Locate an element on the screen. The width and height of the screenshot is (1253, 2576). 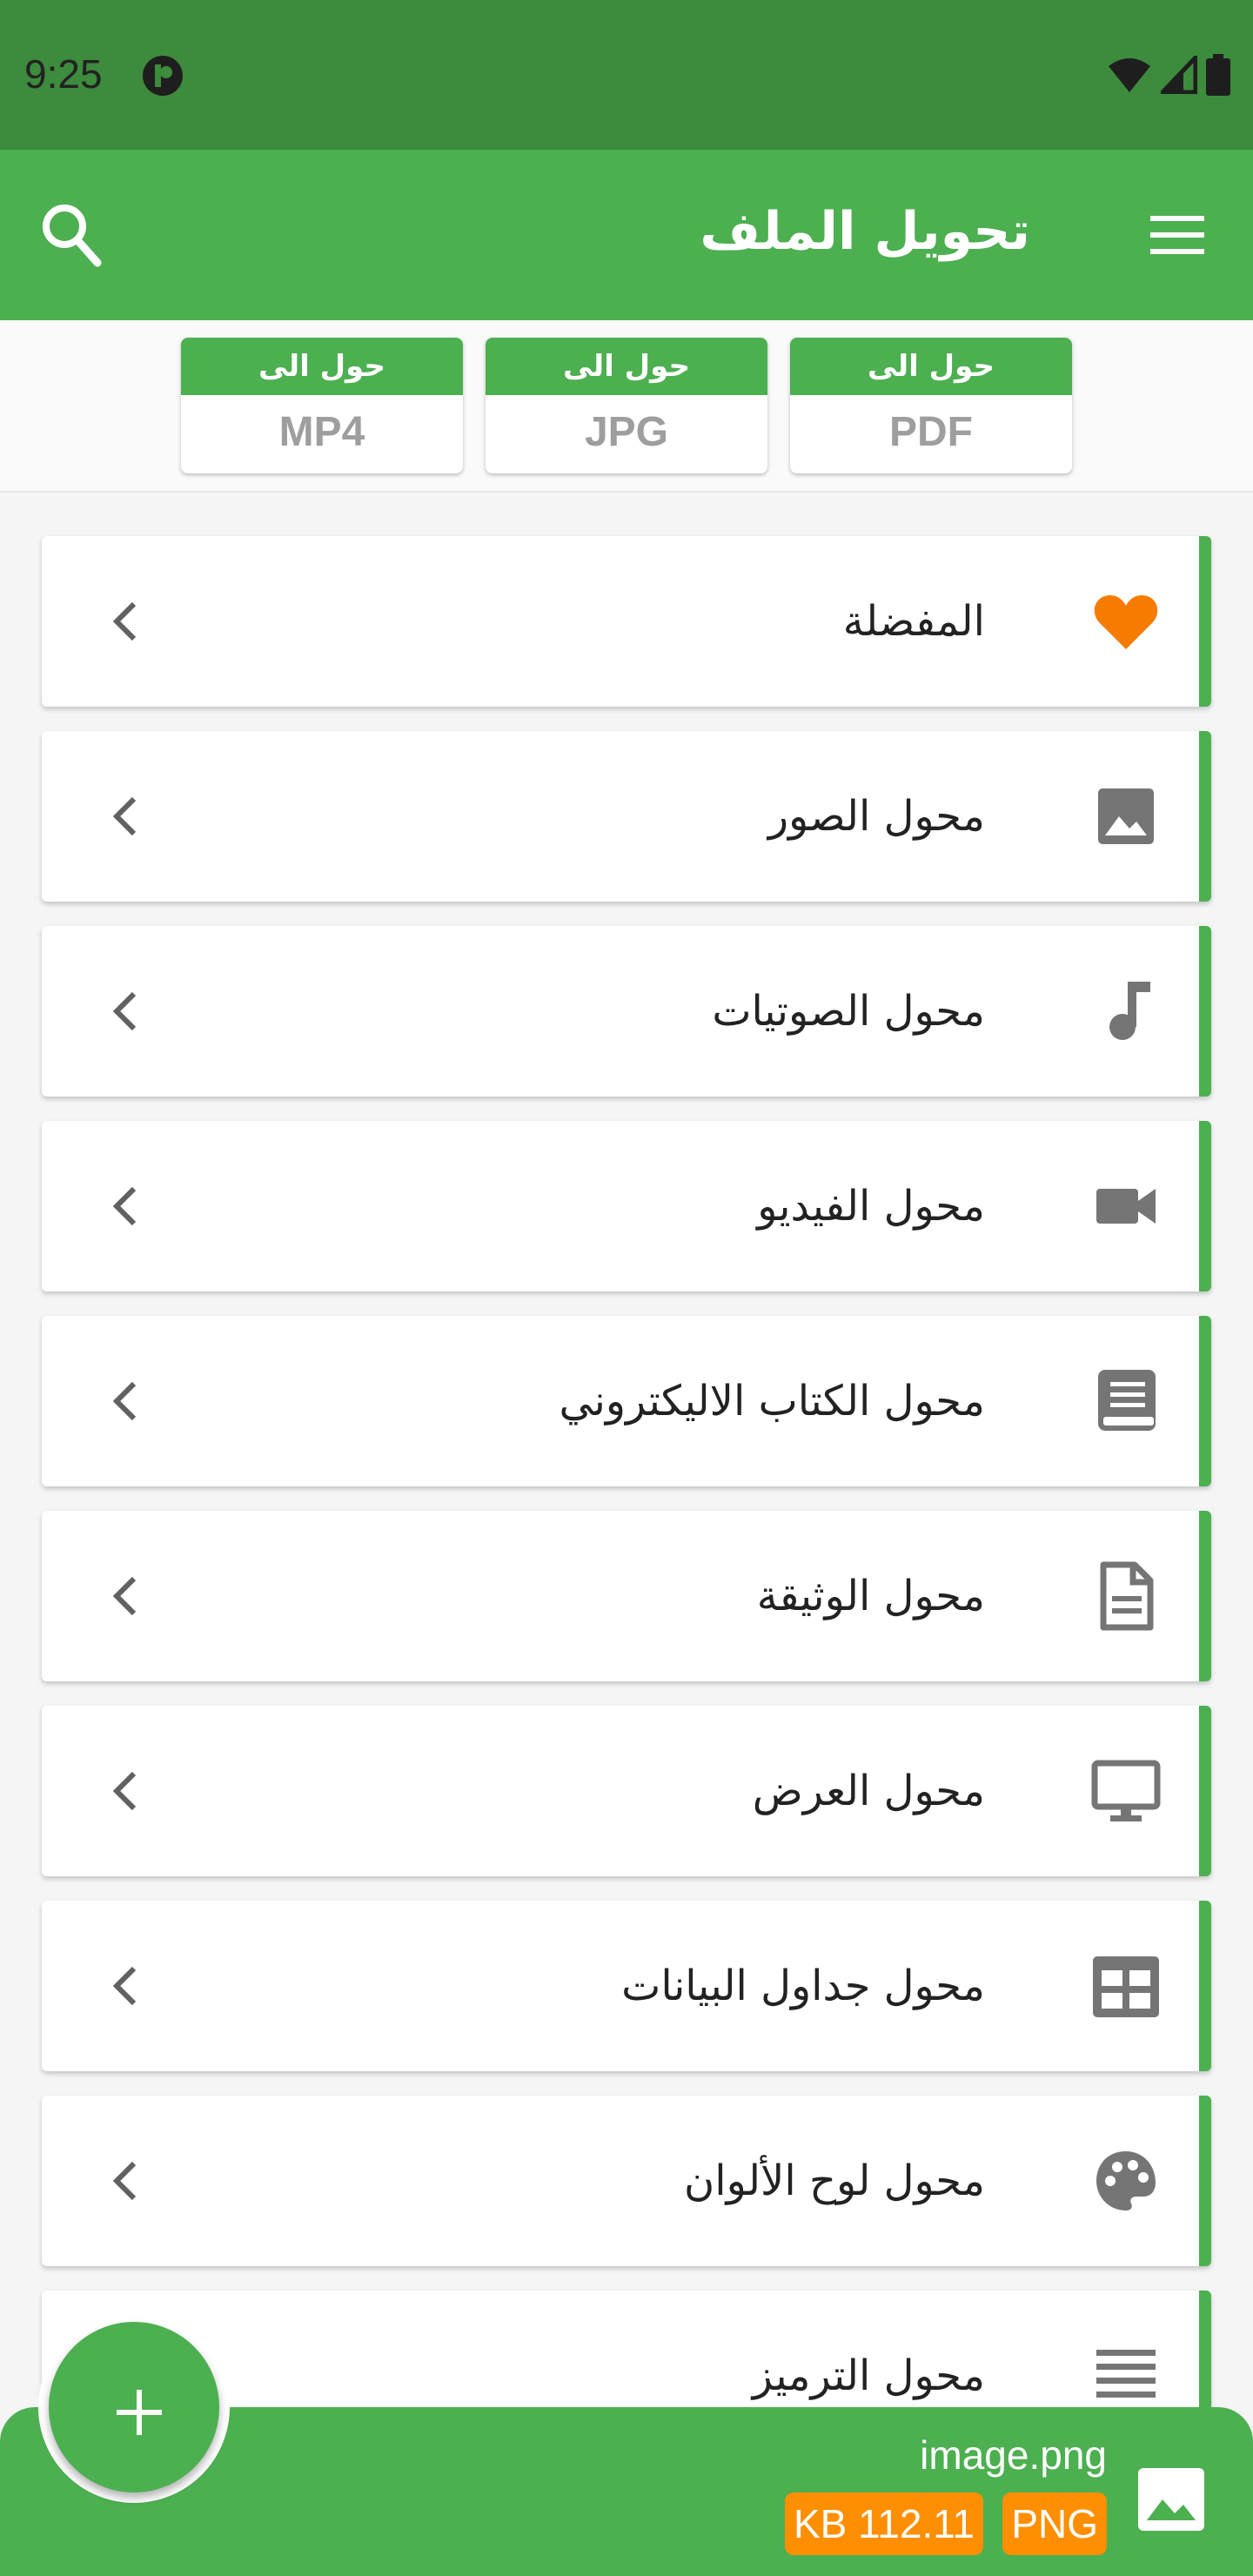
category-image-converter: محول الصور is located at coordinates (626, 816).